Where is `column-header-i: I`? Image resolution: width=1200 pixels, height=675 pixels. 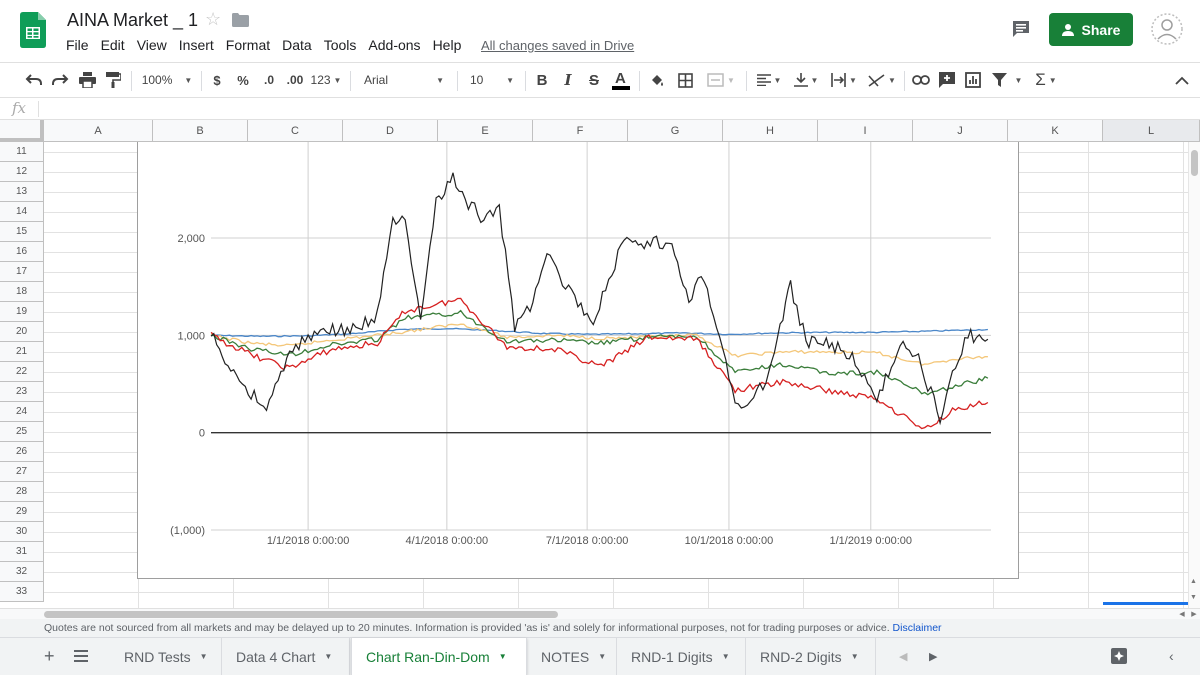
column-header-i: I is located at coordinates (865, 131).